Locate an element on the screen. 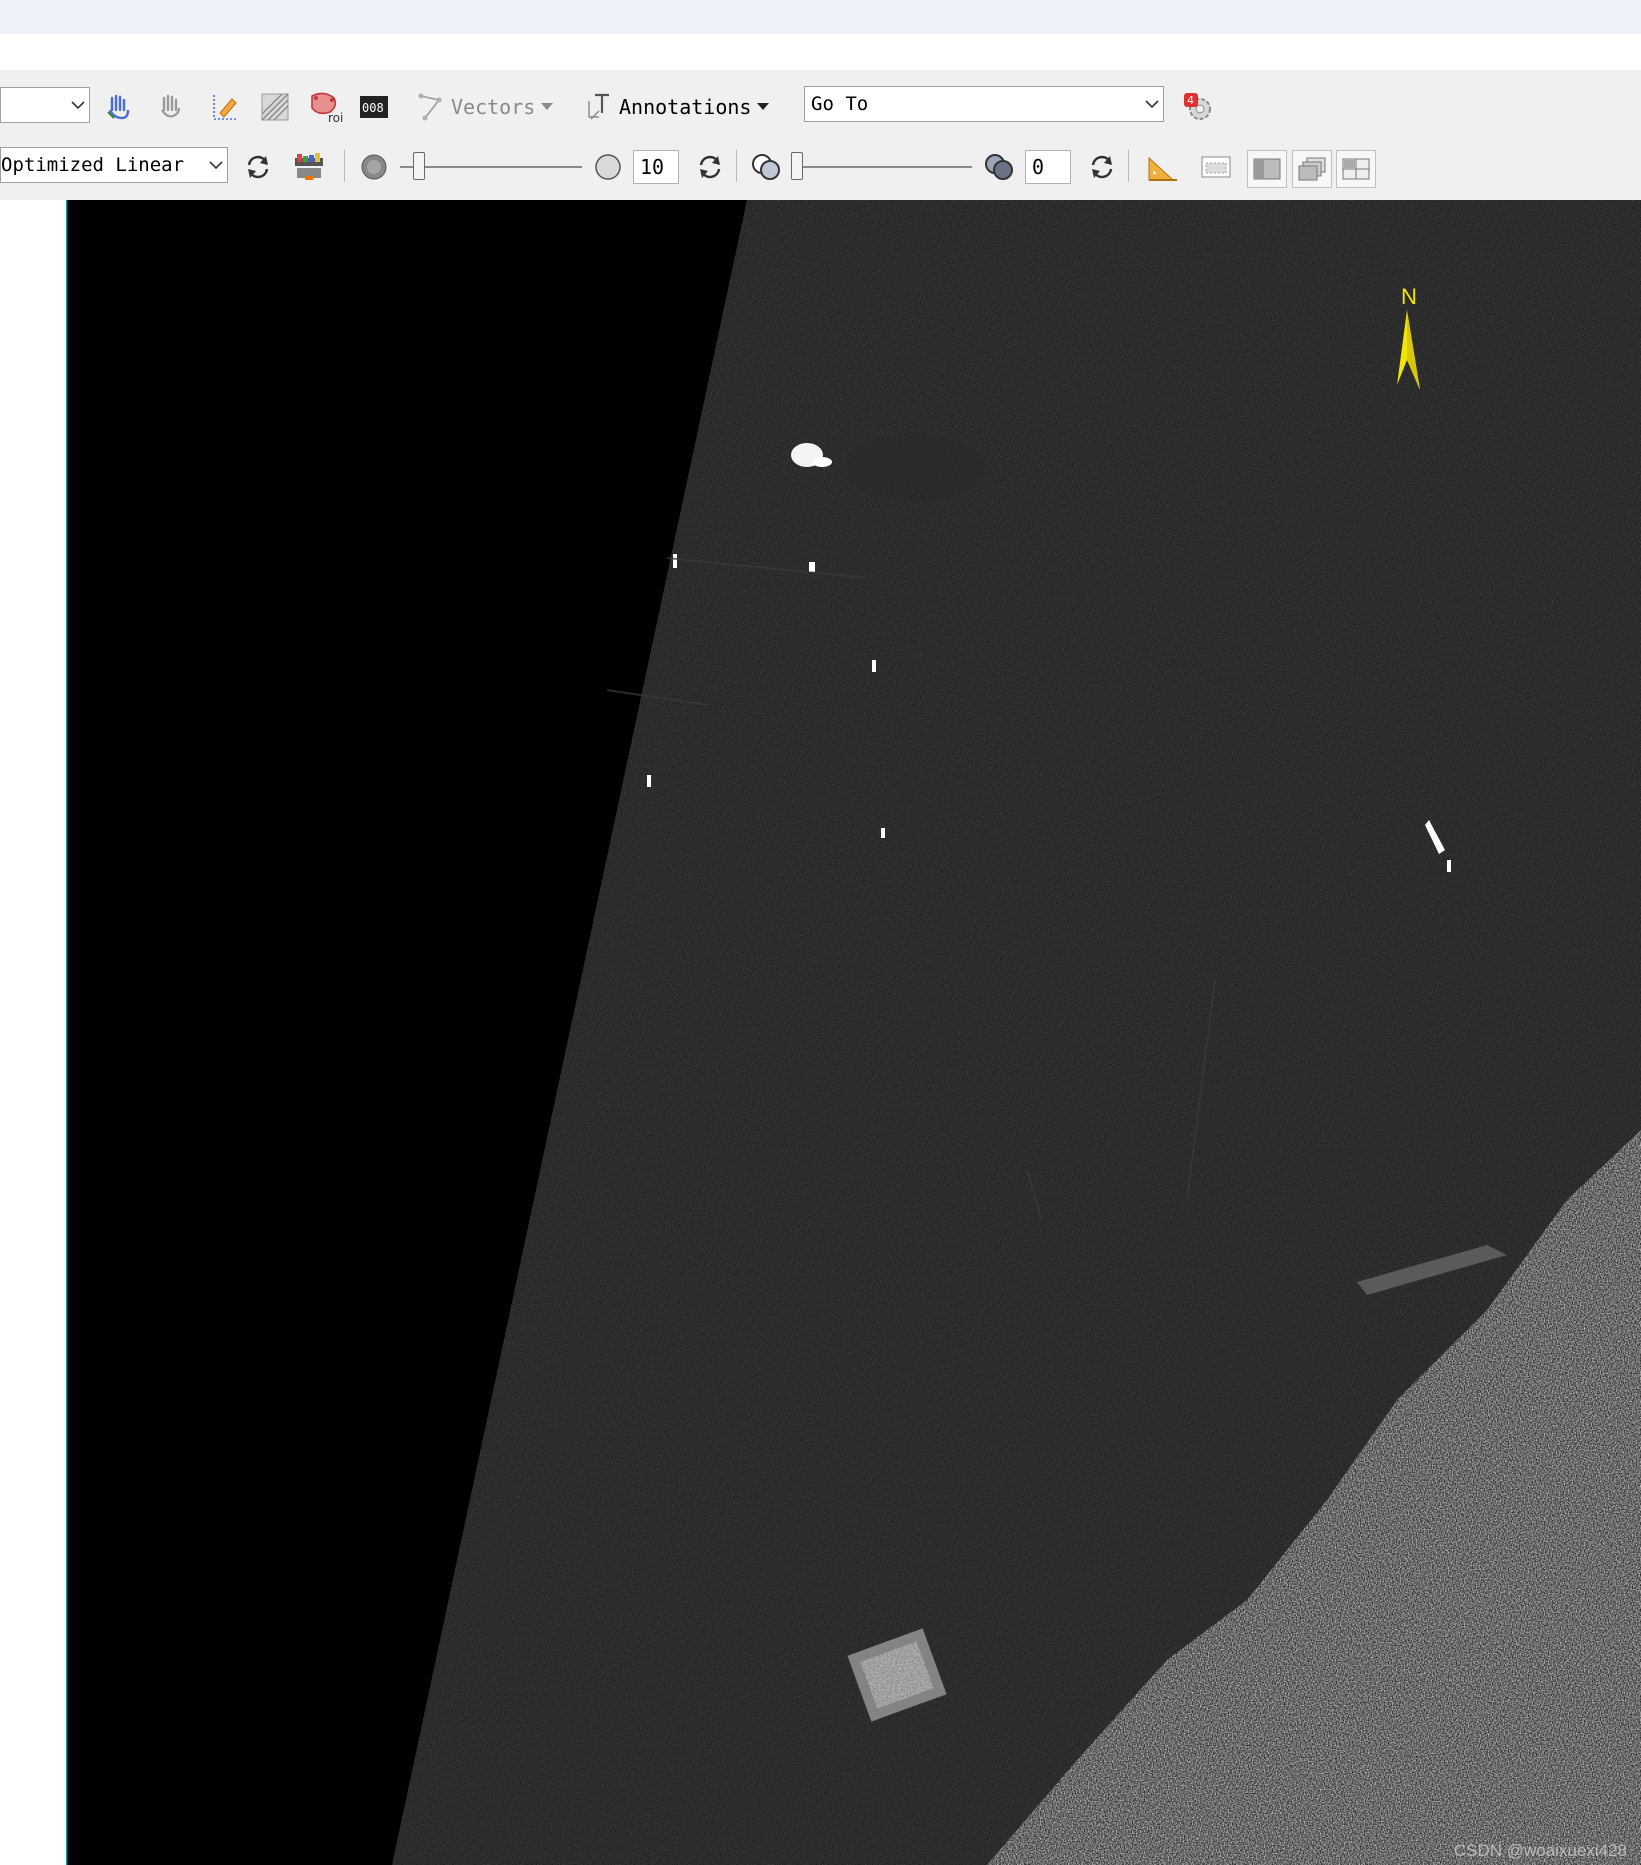 Image resolution: width=1641 pixels, height=1865 pixels. cursor-value-icon: 008 is located at coordinates (374, 107).